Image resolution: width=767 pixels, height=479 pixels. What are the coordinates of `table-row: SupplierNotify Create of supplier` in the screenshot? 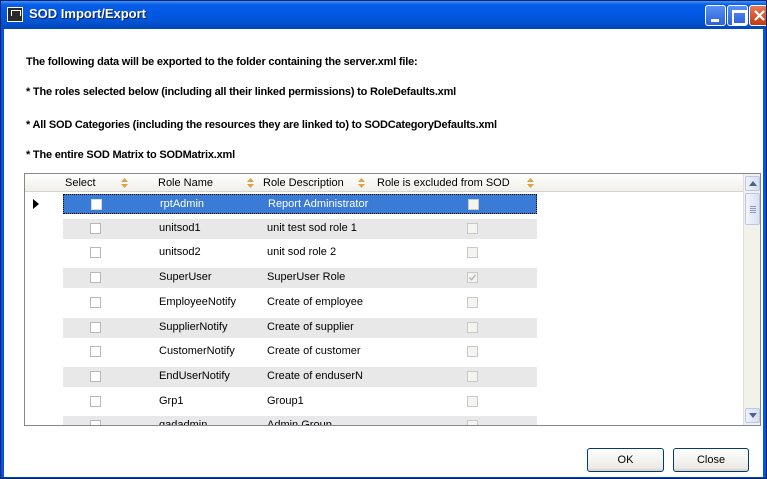 It's located at (300, 327).